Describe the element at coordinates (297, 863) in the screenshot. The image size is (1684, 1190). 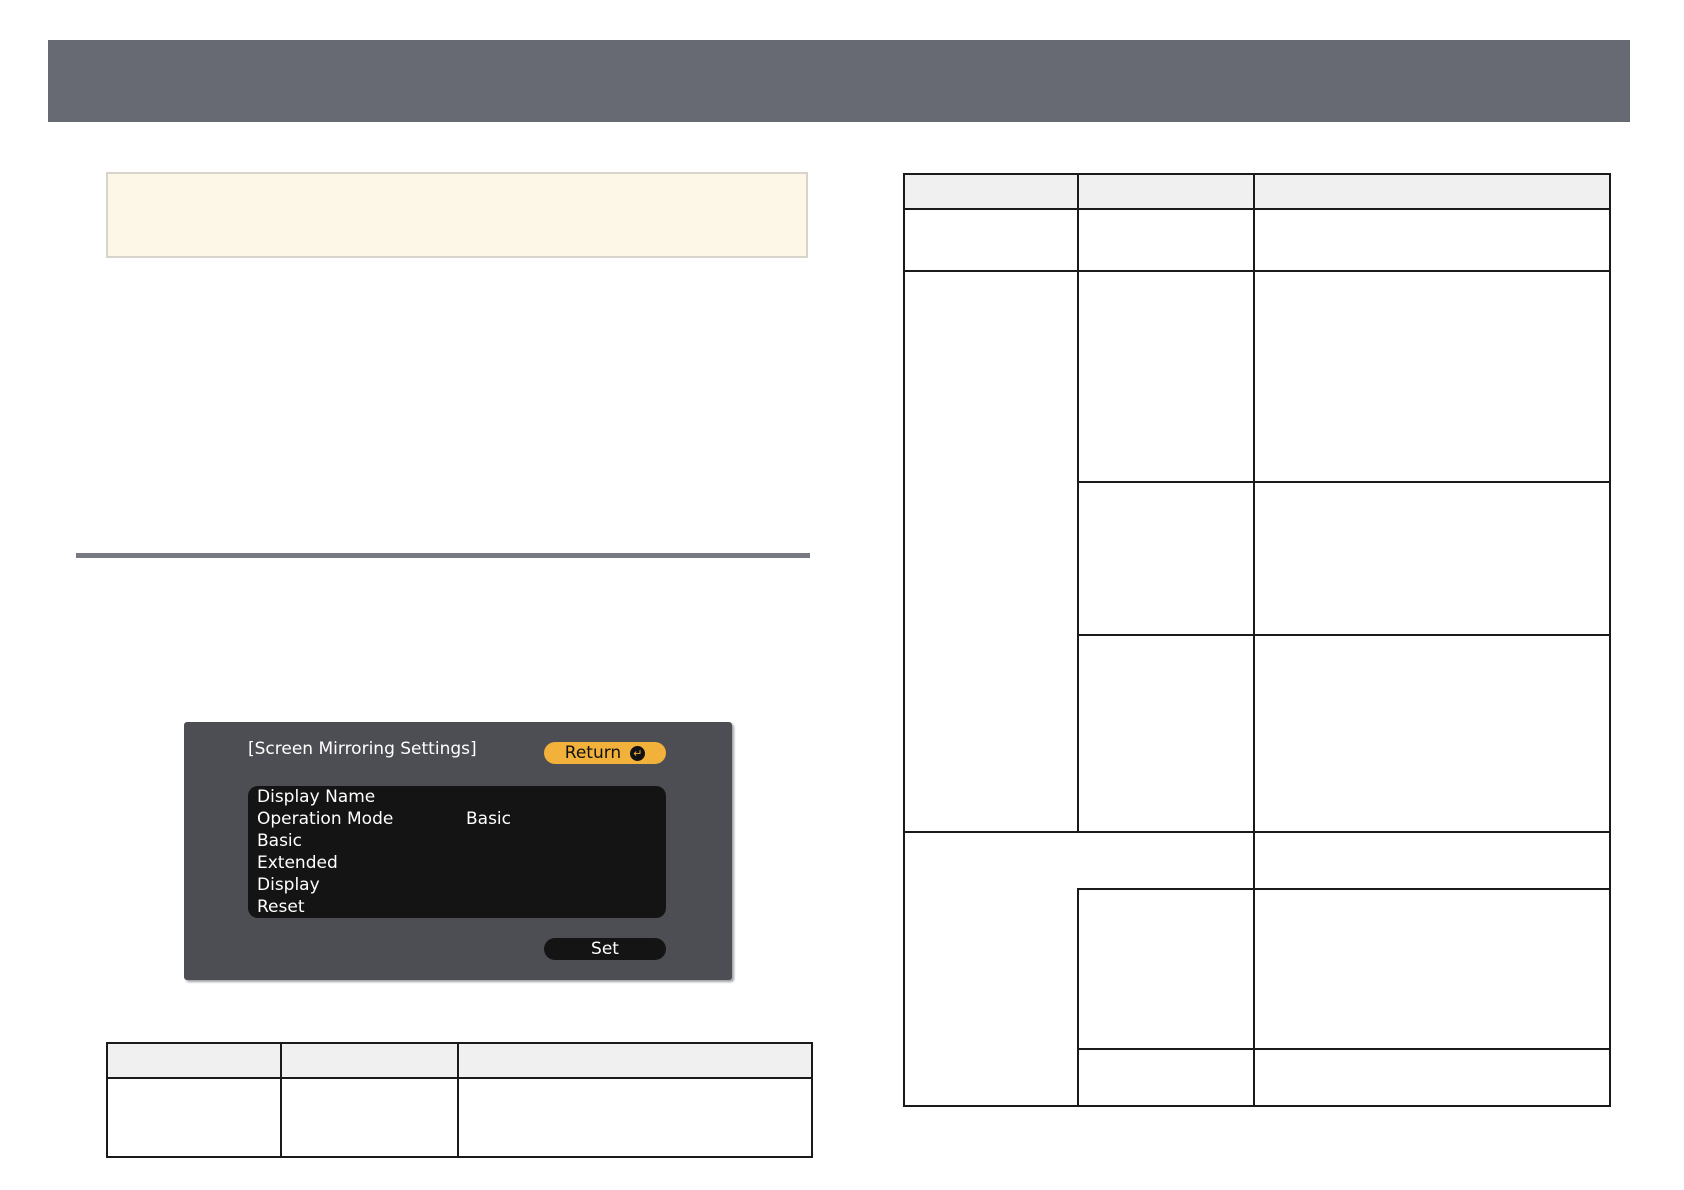
I see `menu-item-label: Extended` at that location.